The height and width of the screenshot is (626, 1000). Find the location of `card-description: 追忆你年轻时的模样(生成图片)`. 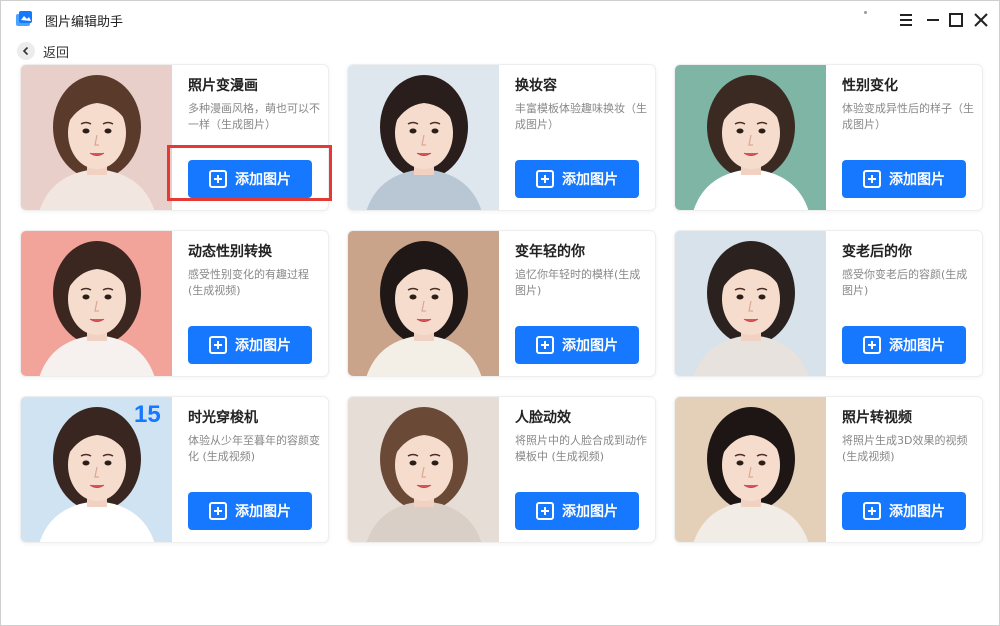

card-description: 追忆你年轻时的模样(生成图片) is located at coordinates (578, 282).